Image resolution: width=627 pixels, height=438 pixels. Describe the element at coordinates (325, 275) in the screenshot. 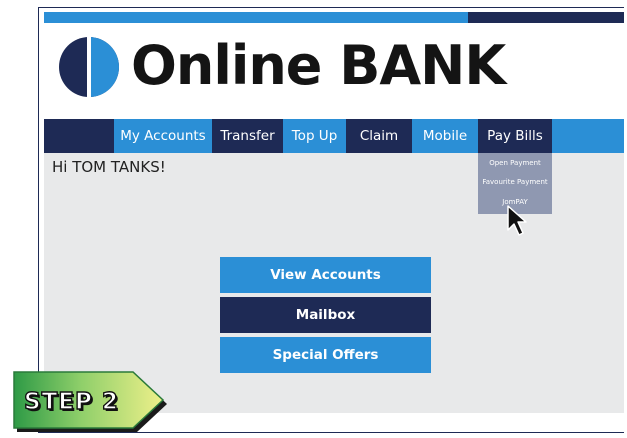

I see `view-accounts-button: View Accounts` at that location.